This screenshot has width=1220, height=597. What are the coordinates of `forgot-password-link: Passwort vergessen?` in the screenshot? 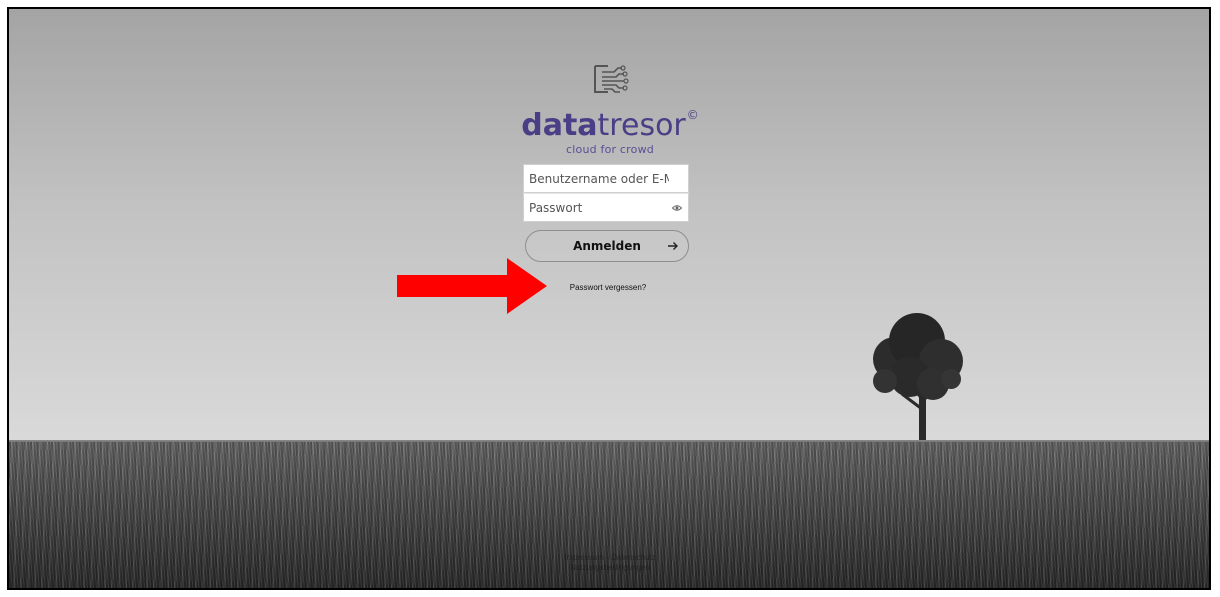 It's located at (608, 287).